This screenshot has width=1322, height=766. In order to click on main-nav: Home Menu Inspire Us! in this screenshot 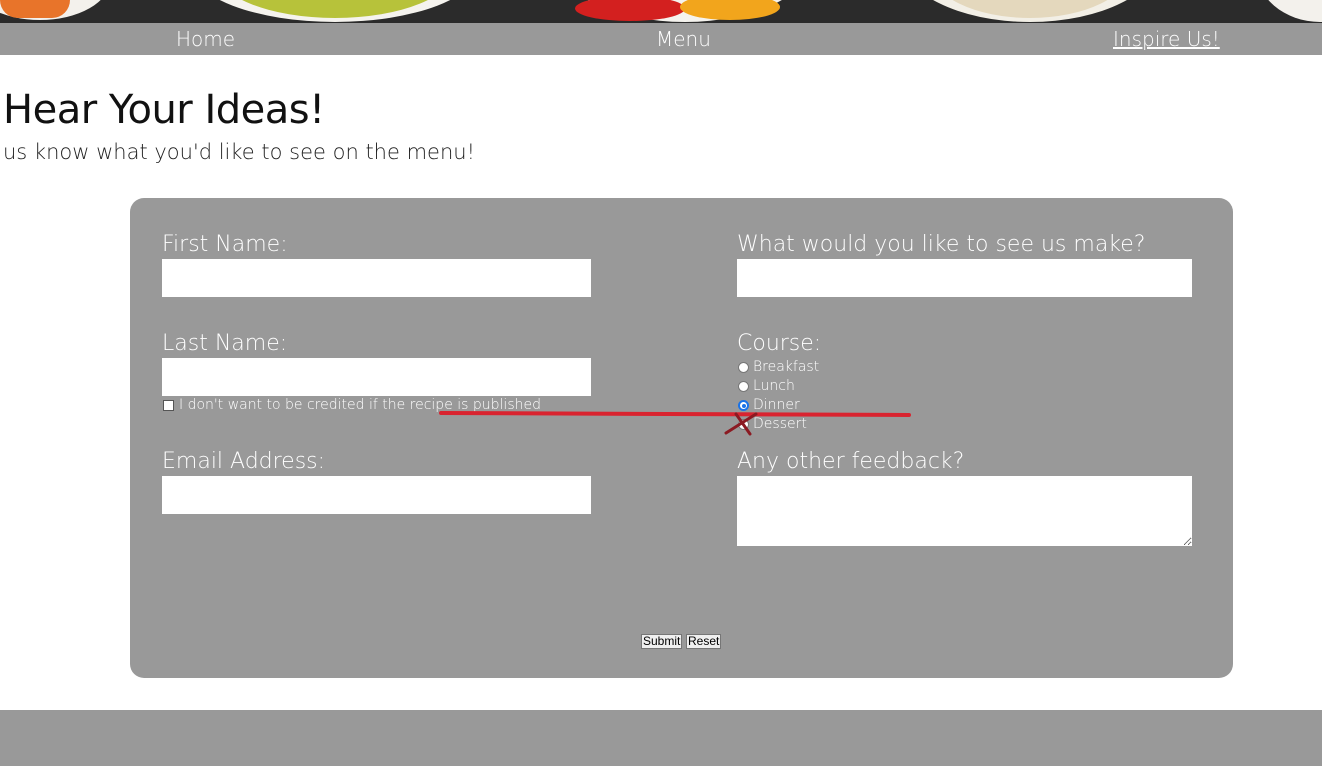, I will do `click(661, 39)`.